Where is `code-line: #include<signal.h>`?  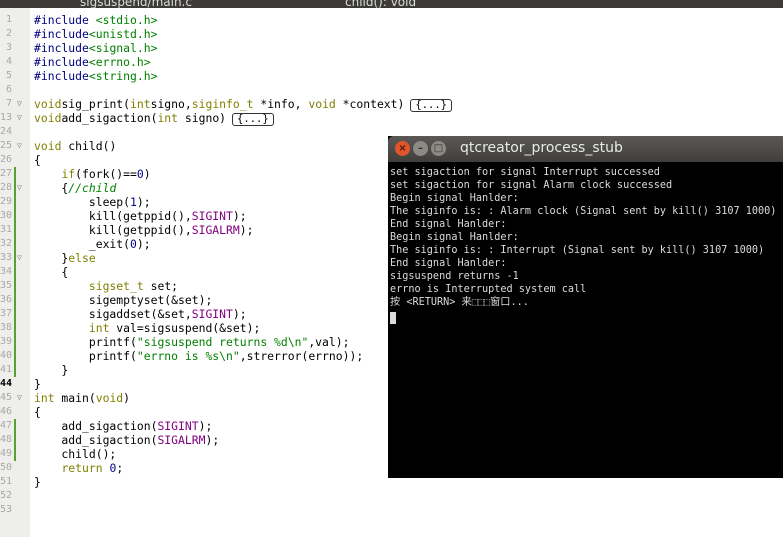 code-line: #include<signal.h> is located at coordinates (95, 48).